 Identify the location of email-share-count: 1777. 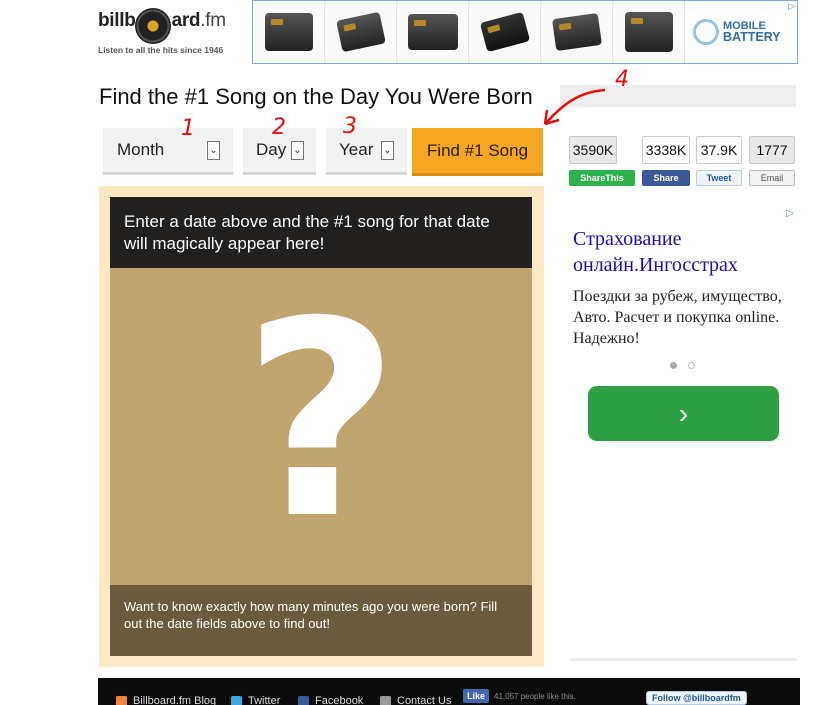
(772, 150).